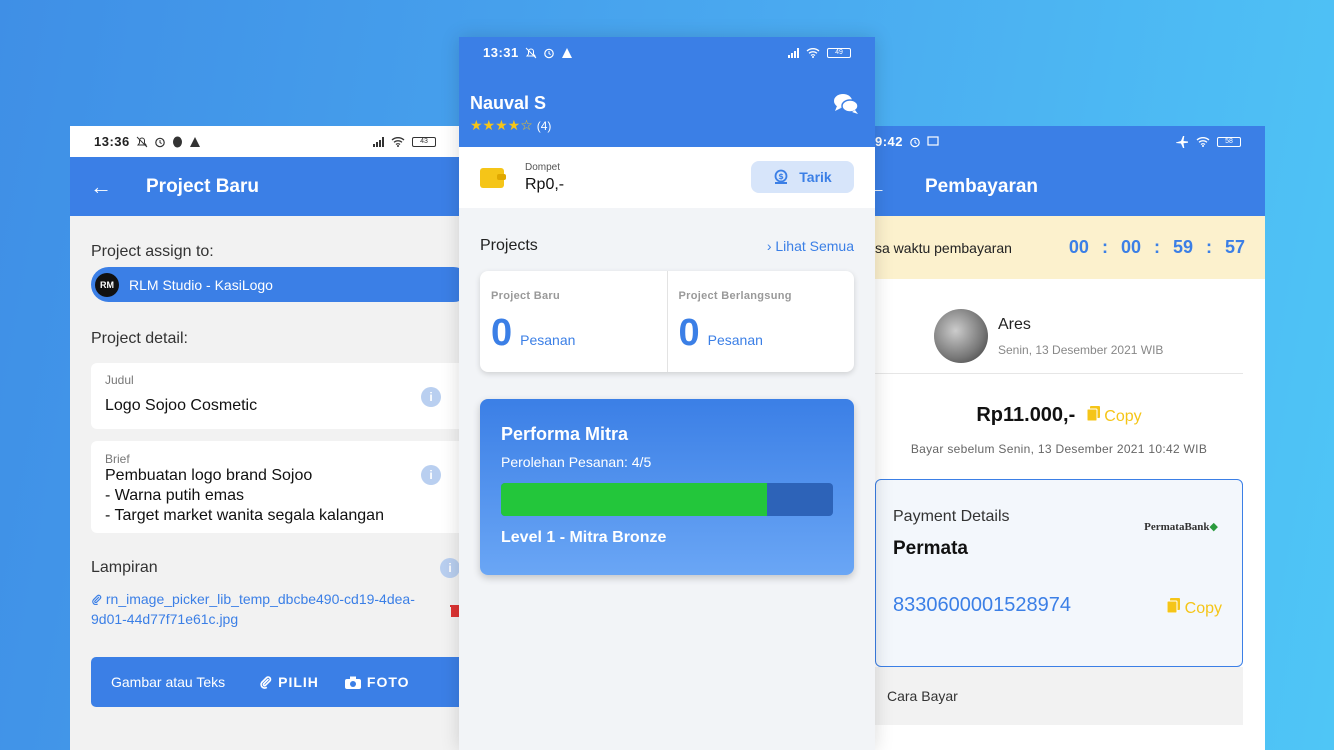 The width and height of the screenshot is (1334, 750). I want to click on timer-value: 00 : 00 : 59 : 57, so click(1156, 247).